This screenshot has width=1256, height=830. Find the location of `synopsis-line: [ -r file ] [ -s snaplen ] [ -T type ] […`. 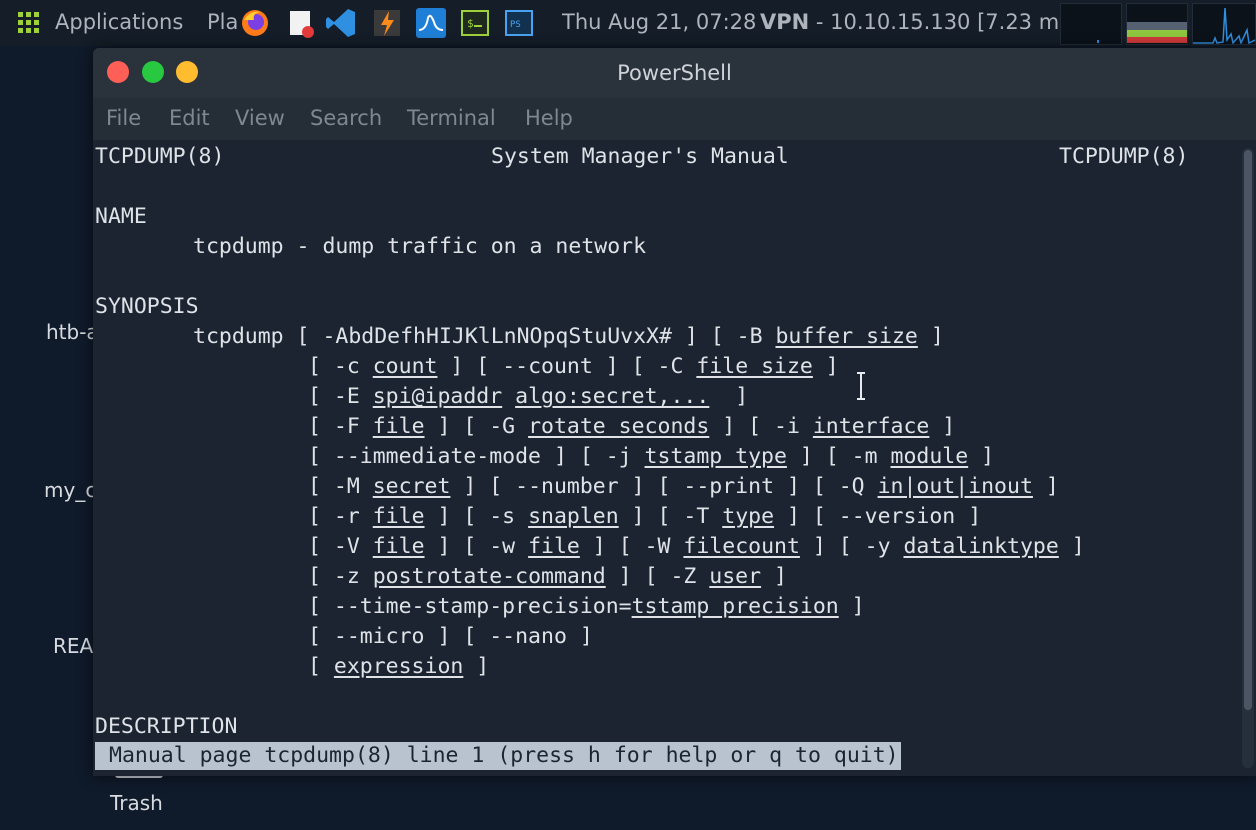

synopsis-line: [ -r file ] [ -s snaplen ] [ -T type ] [… is located at coordinates (644, 517).